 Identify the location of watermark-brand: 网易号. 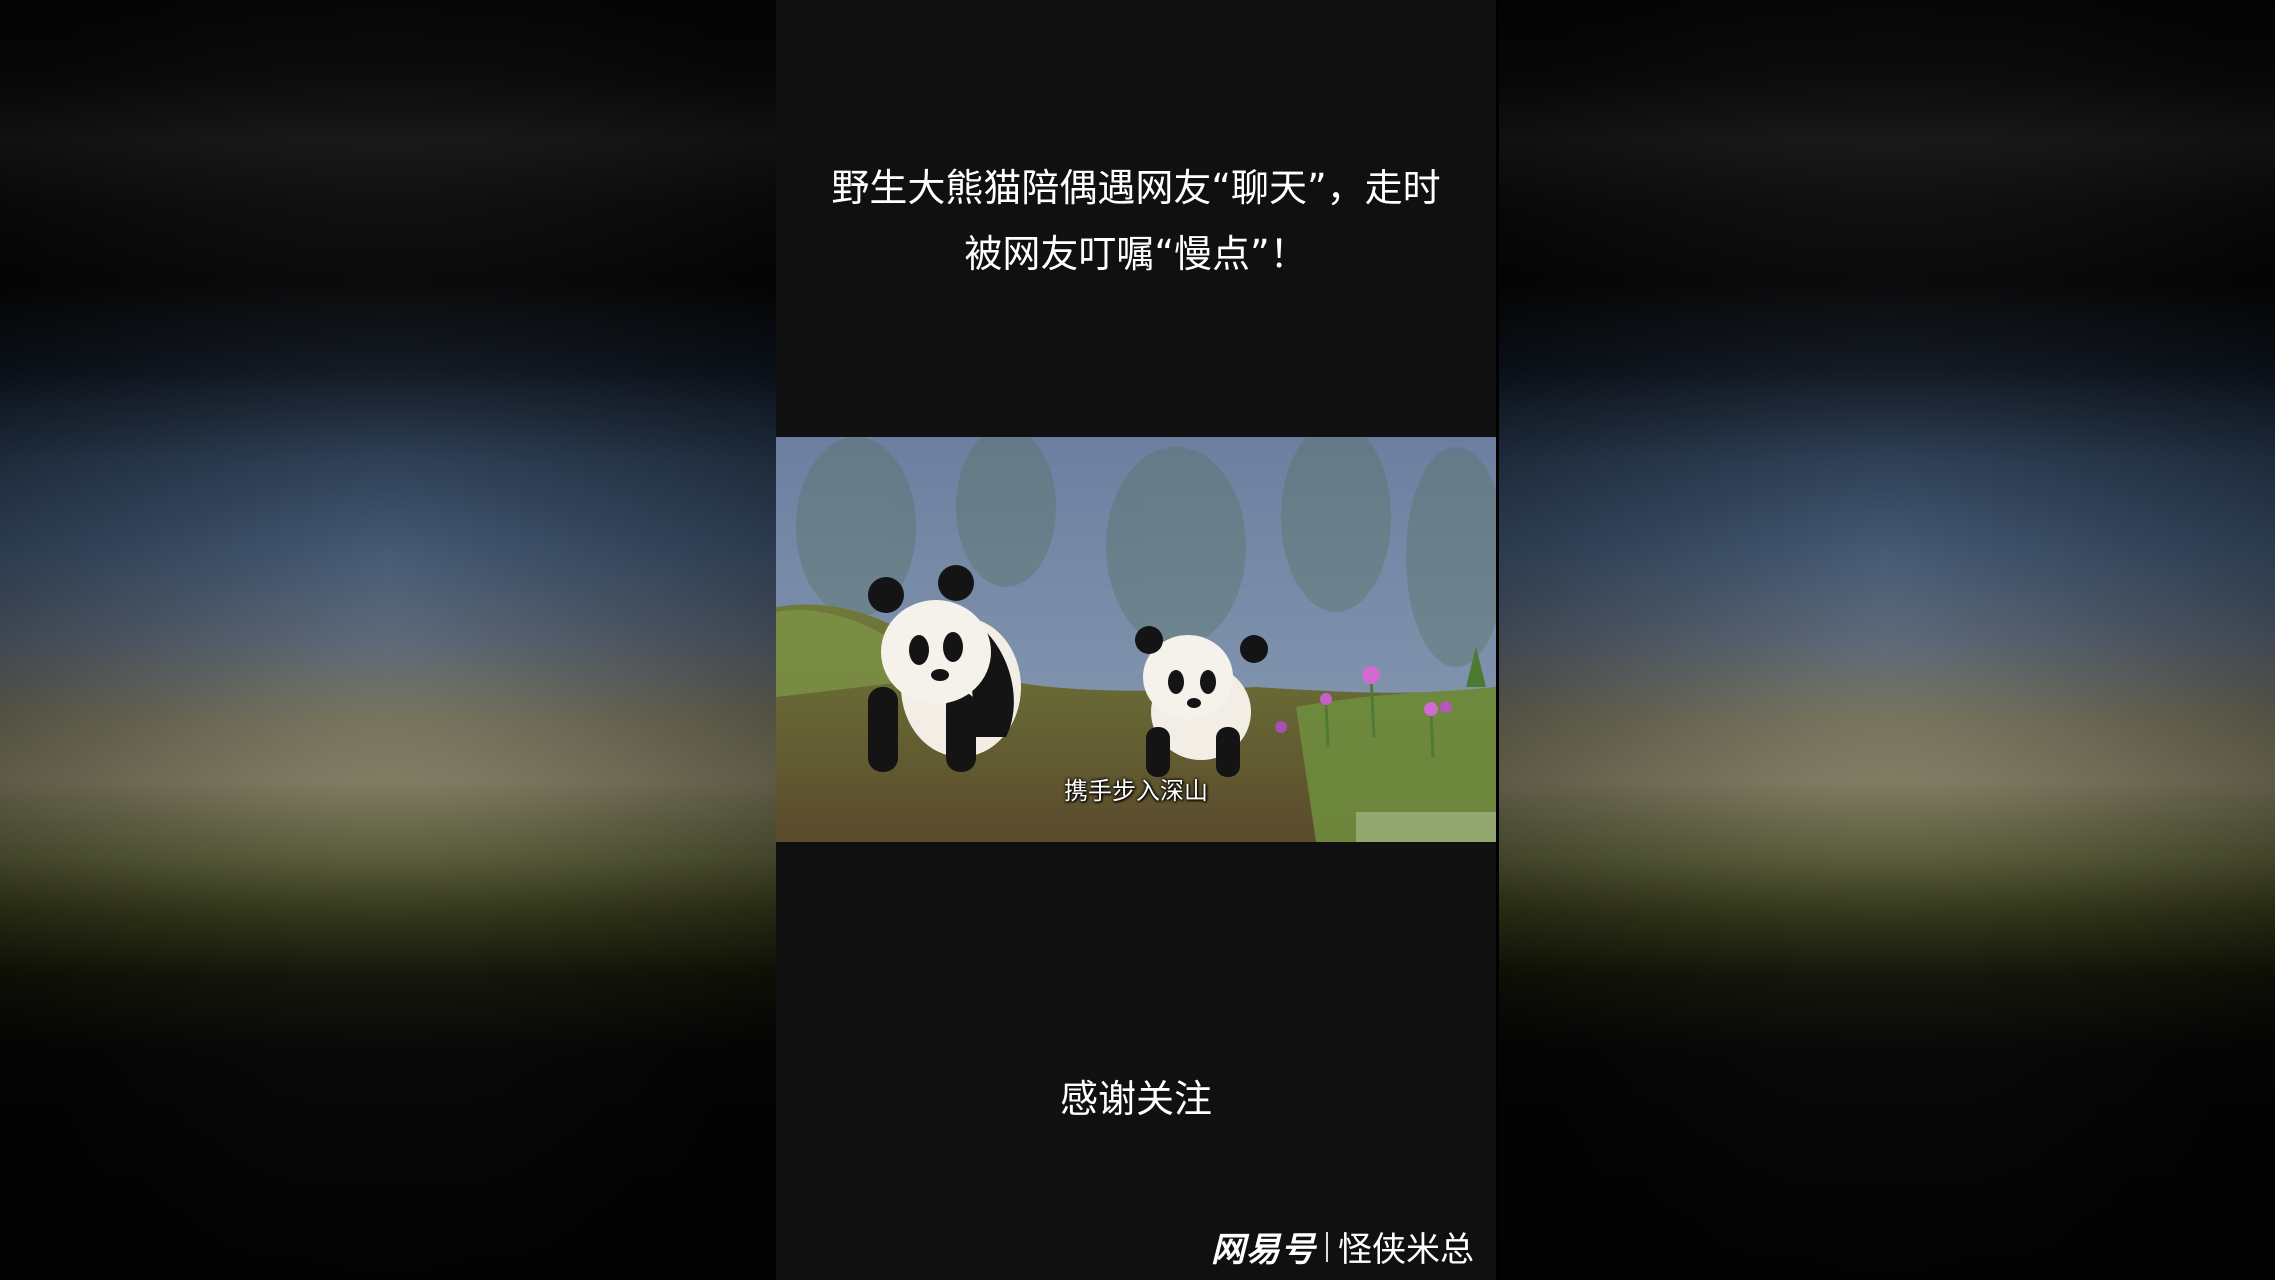
(1263, 1250).